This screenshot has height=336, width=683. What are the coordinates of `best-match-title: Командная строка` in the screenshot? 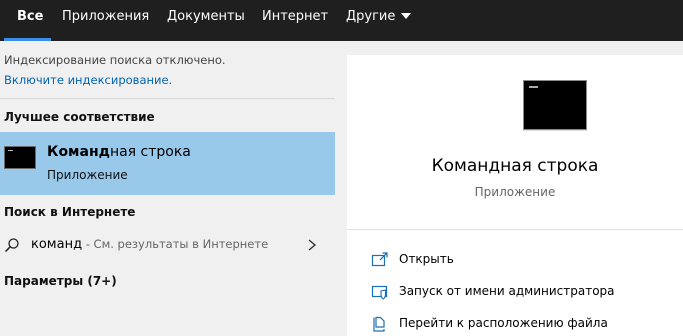 It's located at (119, 152).